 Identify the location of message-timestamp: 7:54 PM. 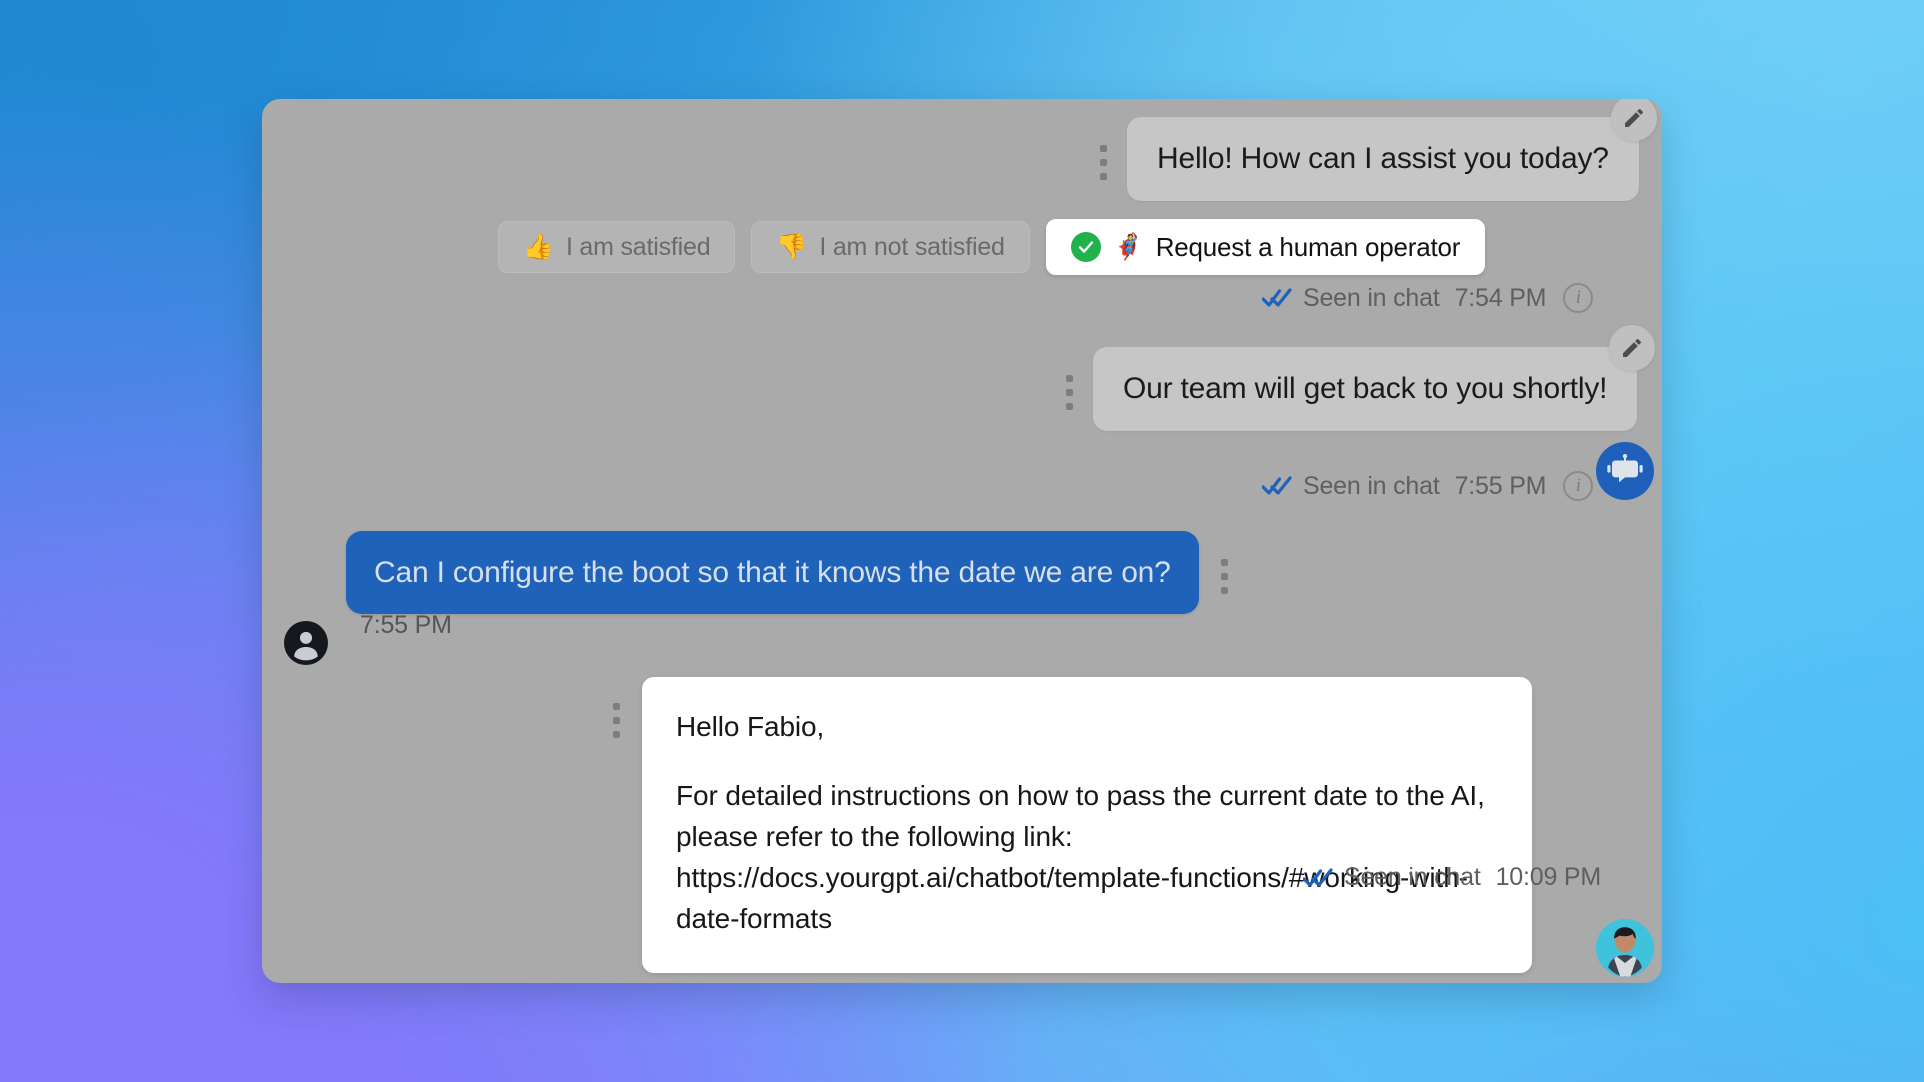
(1500, 297).